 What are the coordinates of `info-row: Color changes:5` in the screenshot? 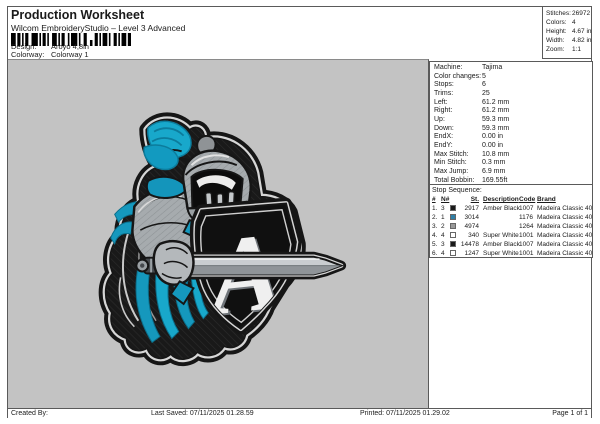 It's located at (513, 77).